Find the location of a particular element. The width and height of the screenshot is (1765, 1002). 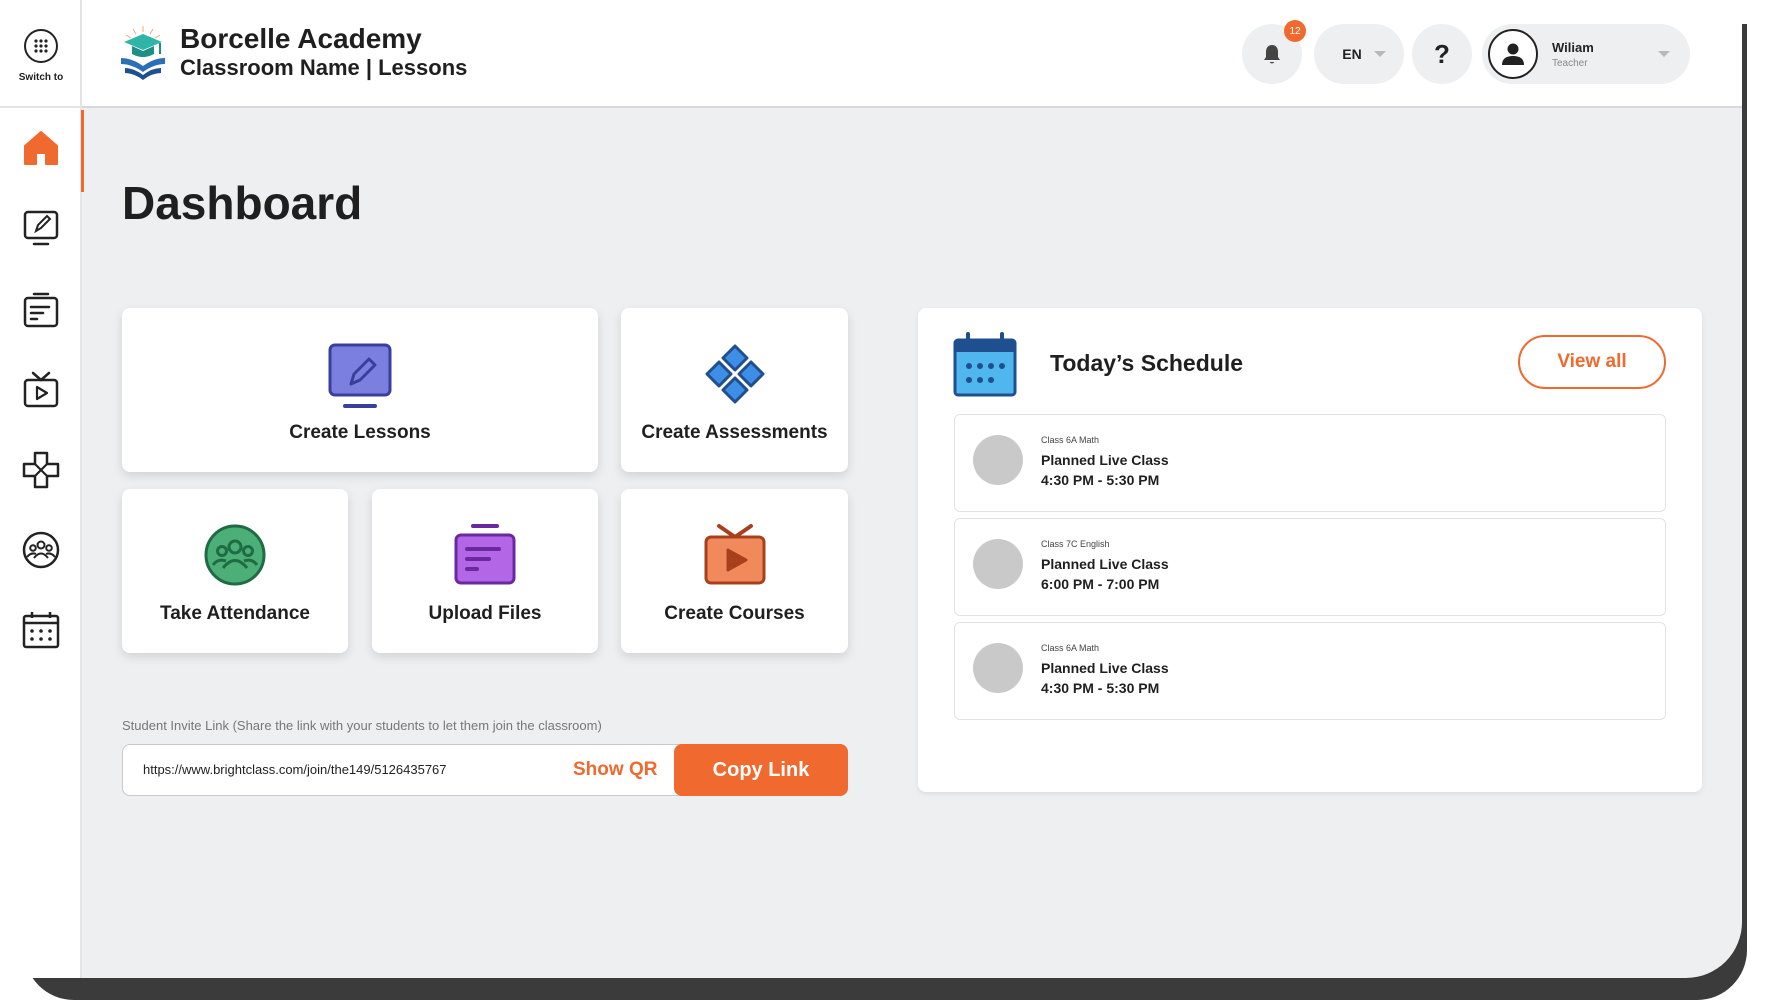

schedule-class: Class 7C English is located at coordinates (1075, 544).